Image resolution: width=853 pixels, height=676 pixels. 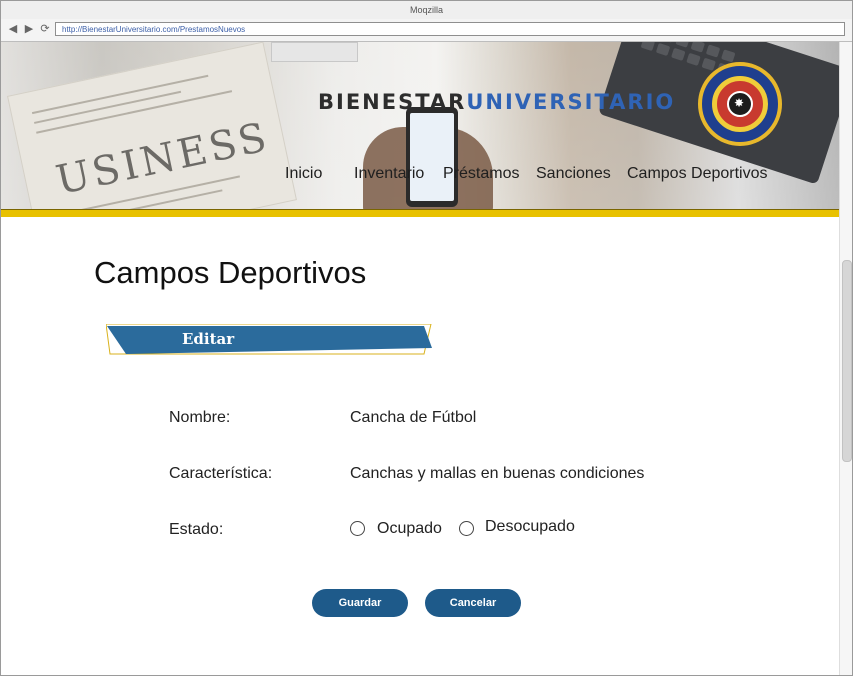 I want to click on newspaper-word: USINESS, so click(x=163, y=159).